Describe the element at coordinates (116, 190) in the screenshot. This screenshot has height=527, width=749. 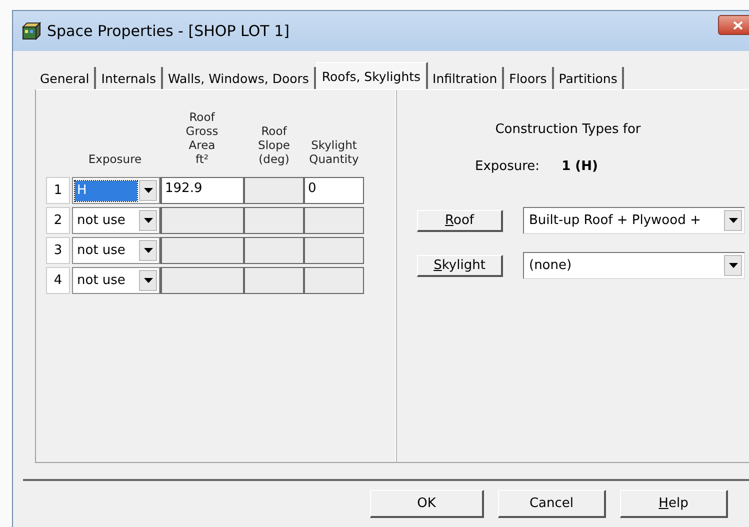
I see `exposure-dropdown: H` at that location.